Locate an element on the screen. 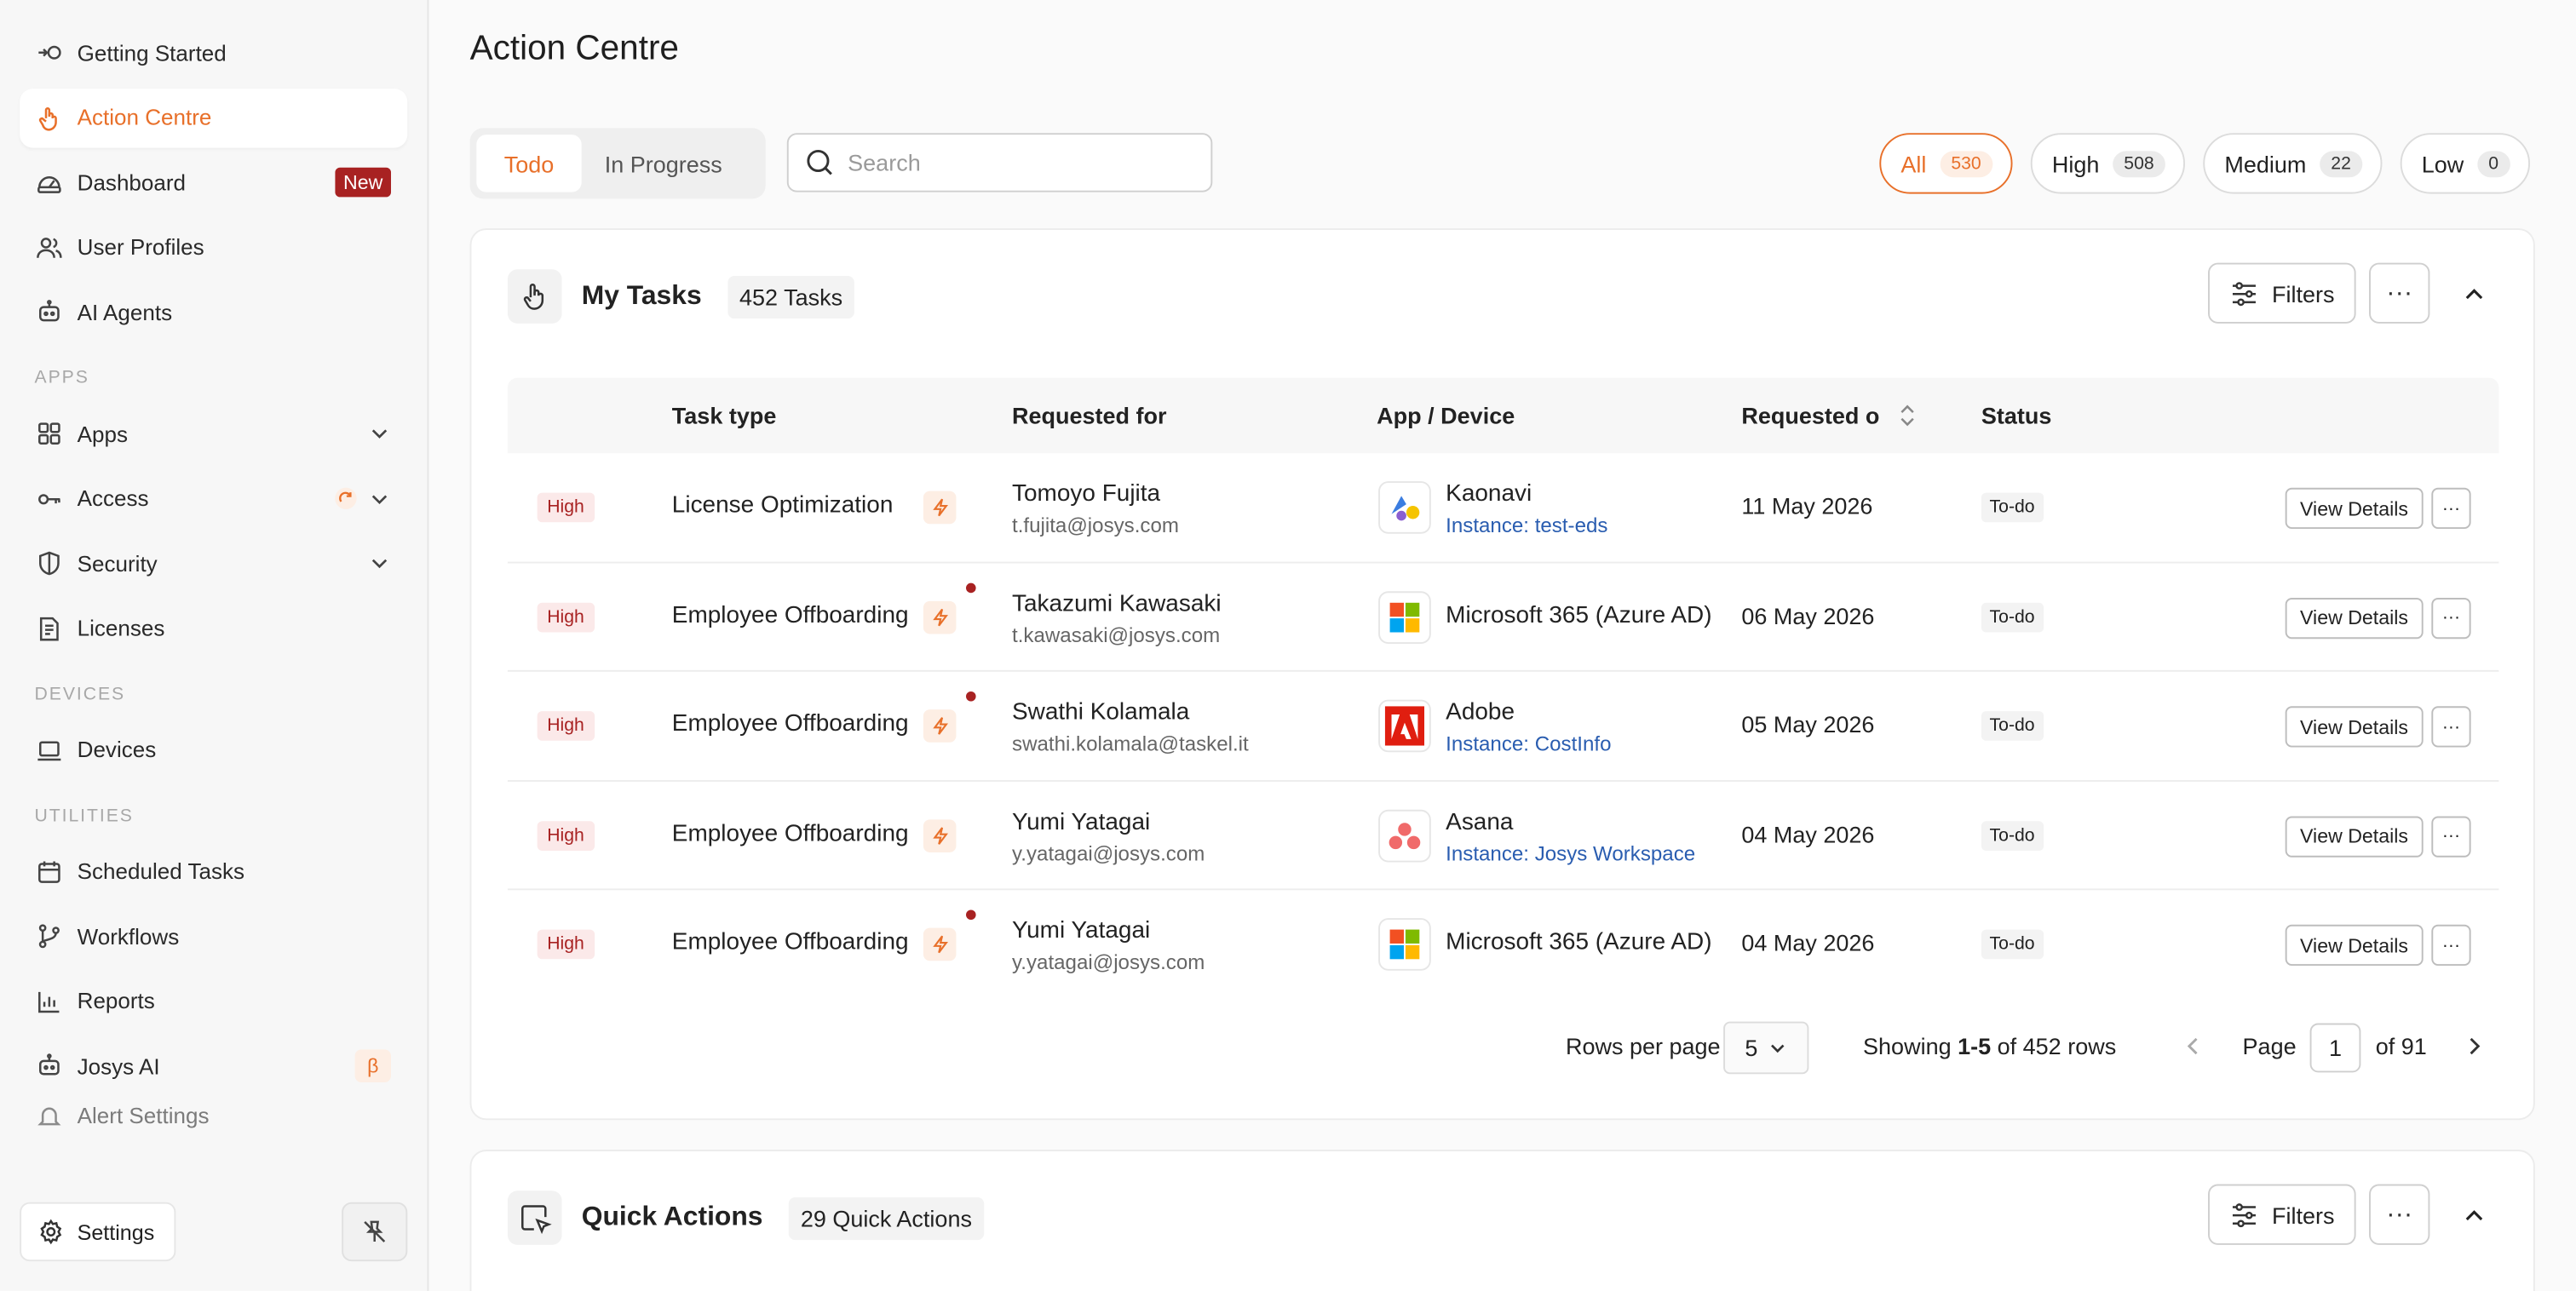  column-header-status: Status is located at coordinates (2017, 416).